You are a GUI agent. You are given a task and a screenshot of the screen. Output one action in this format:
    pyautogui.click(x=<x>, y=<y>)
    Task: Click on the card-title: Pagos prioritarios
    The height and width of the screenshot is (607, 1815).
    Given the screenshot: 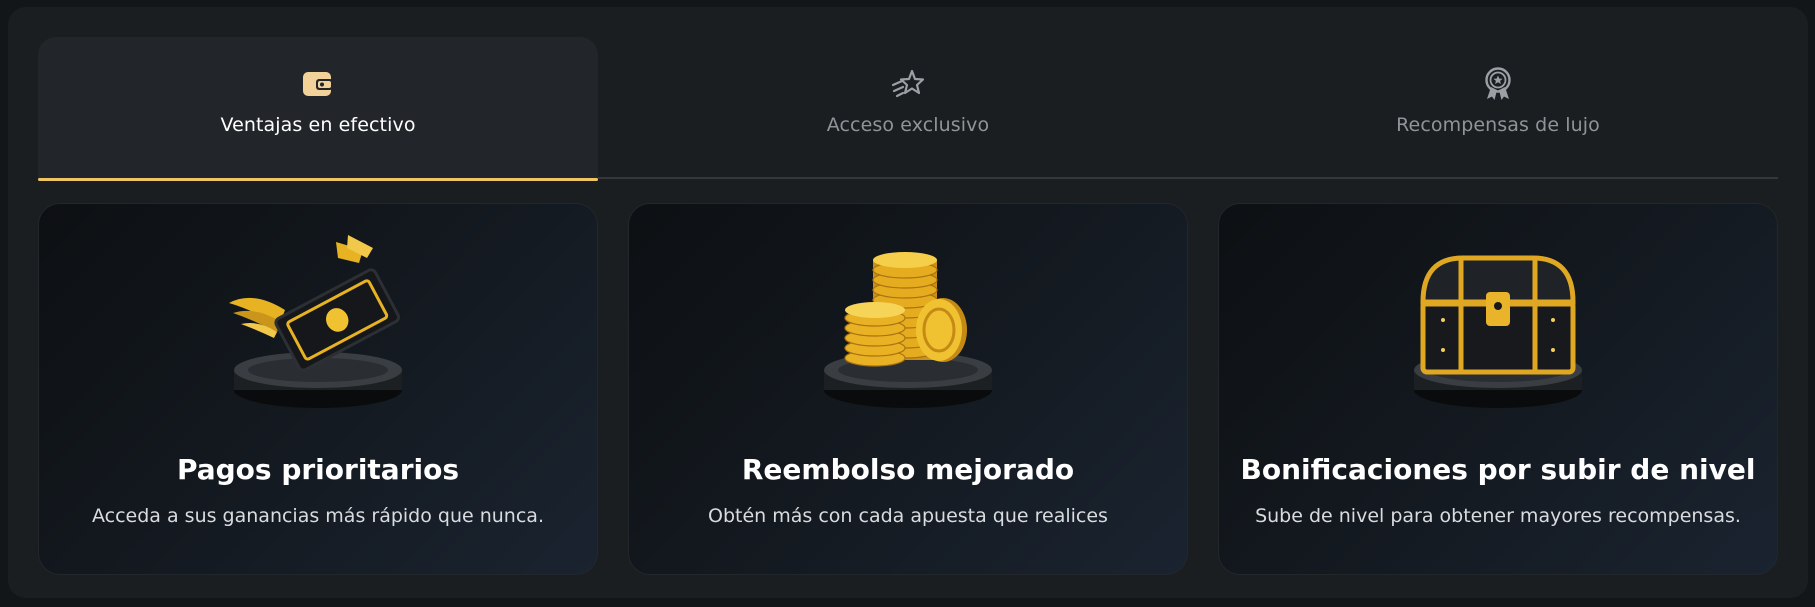 What is the action you would take?
    pyautogui.click(x=318, y=469)
    